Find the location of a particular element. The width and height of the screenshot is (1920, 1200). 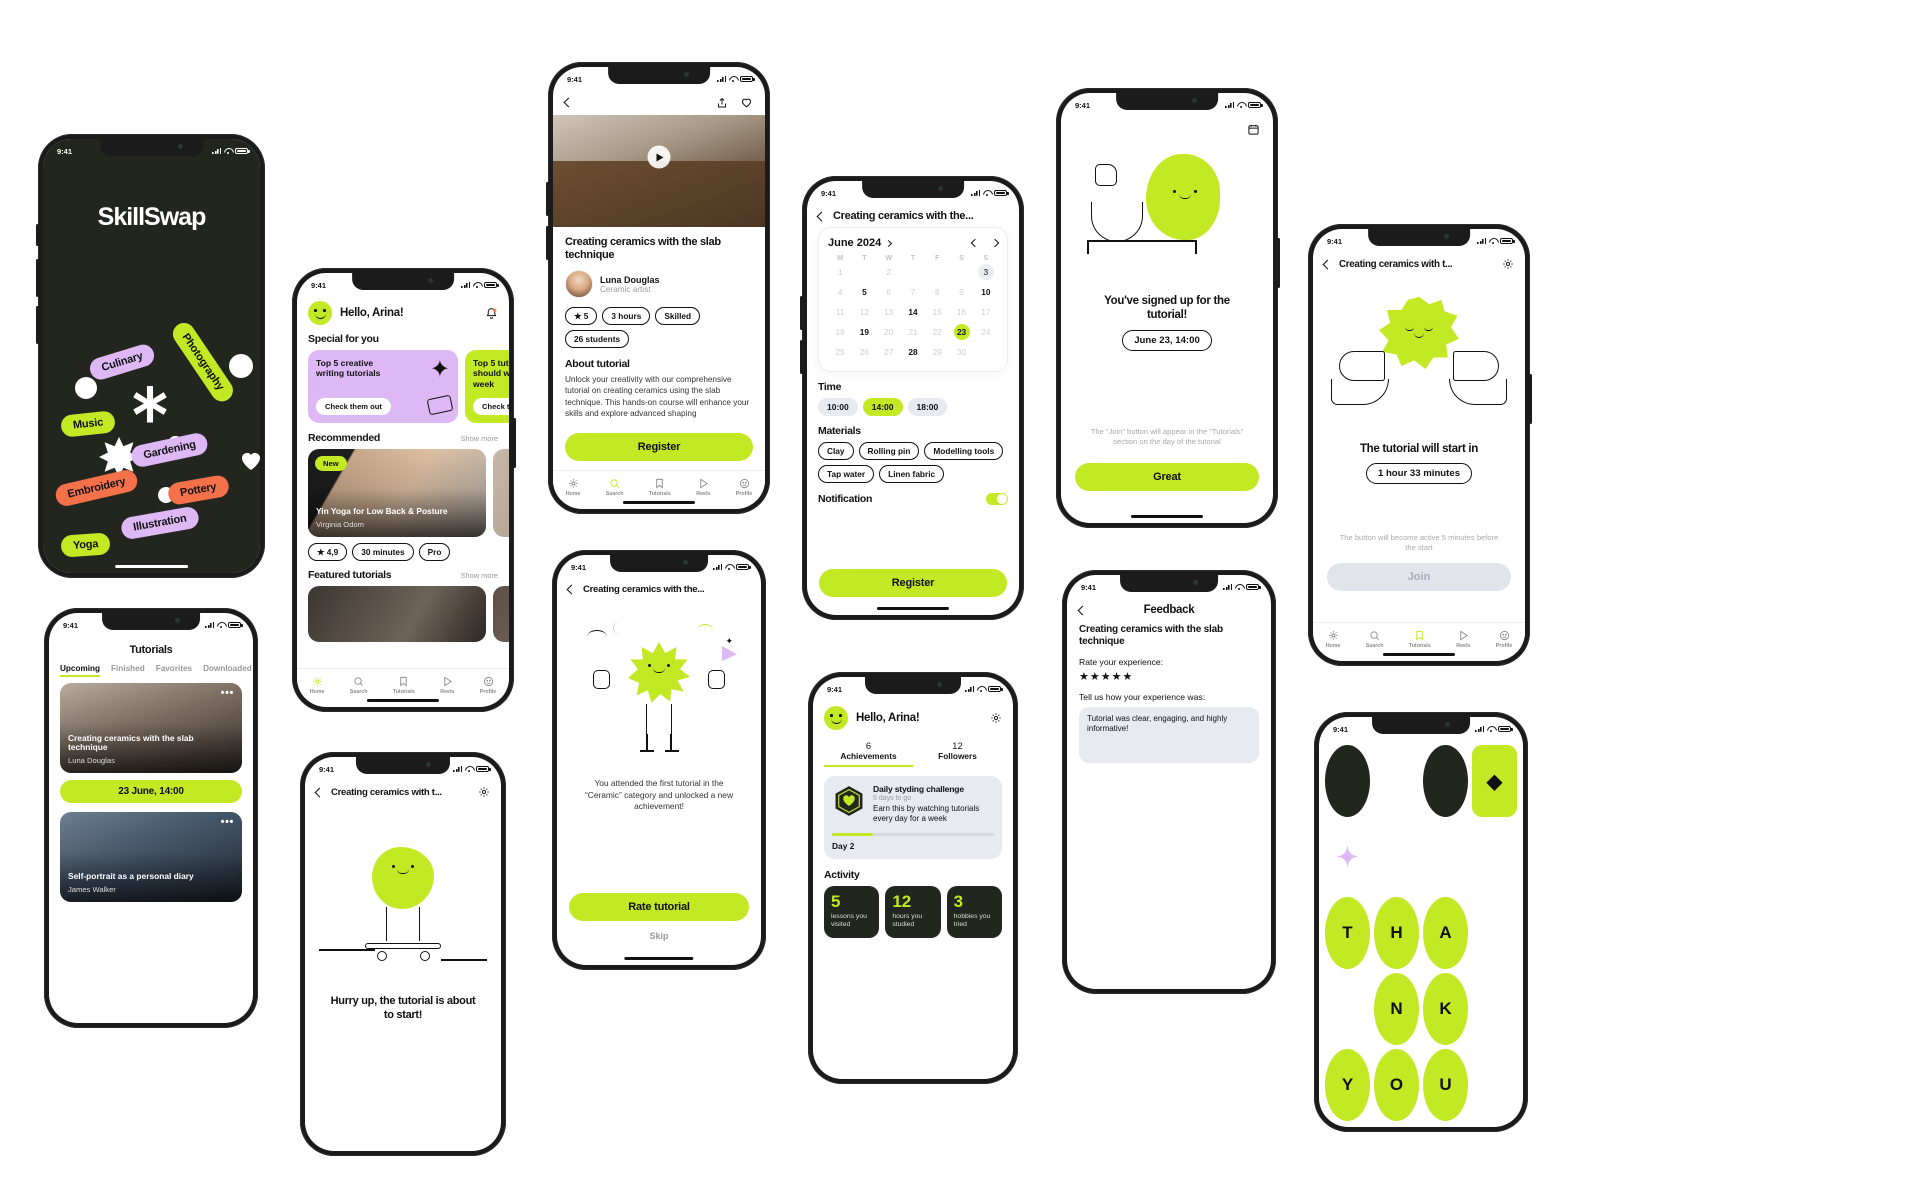

skill-chip-illustration: Illustration is located at coordinates (160, 523).